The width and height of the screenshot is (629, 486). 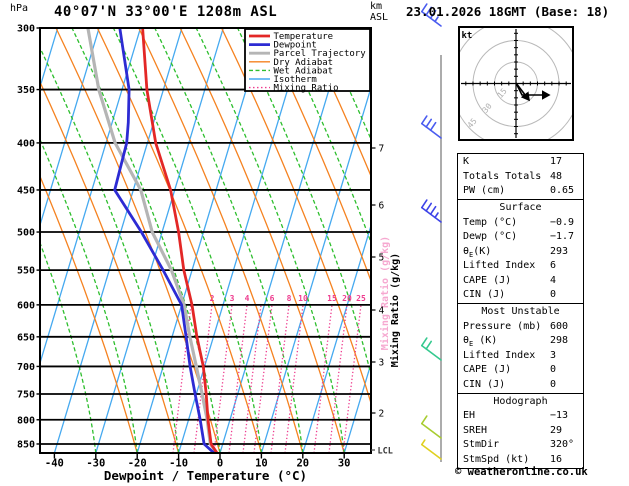 I want to click on table-row: θE(K) 293, so click(x=520, y=252).